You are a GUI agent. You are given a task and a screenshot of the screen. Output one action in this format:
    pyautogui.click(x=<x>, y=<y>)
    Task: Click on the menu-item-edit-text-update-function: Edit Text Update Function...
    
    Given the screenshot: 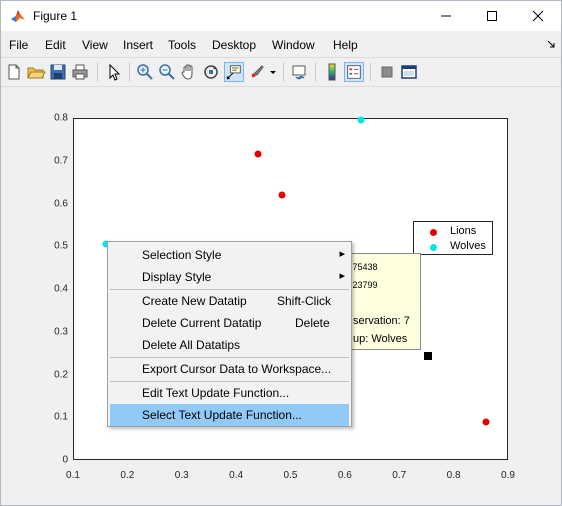 What is the action you would take?
    pyautogui.click(x=229, y=393)
    